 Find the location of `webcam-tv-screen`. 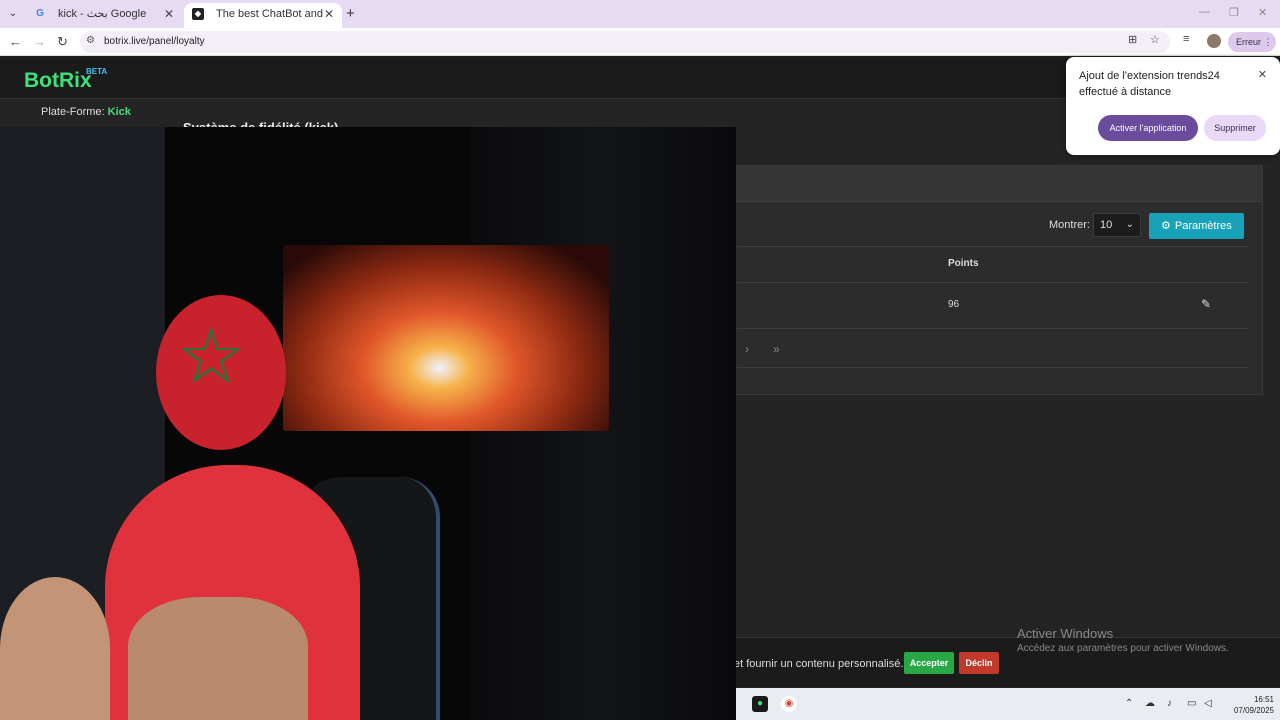

webcam-tv-screen is located at coordinates (446, 338).